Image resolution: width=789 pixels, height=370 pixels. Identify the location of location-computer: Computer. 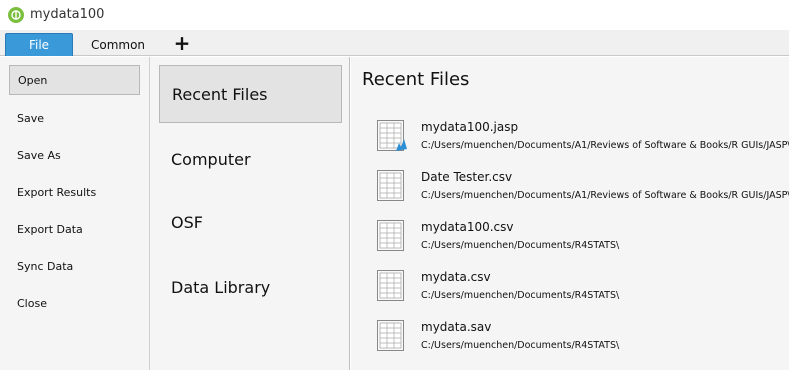
(250, 159).